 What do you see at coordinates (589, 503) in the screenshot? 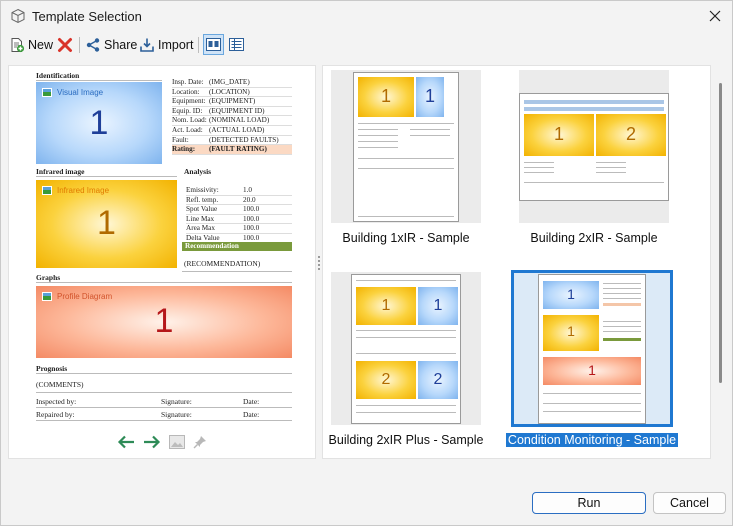
I see `run-button: Run` at bounding box center [589, 503].